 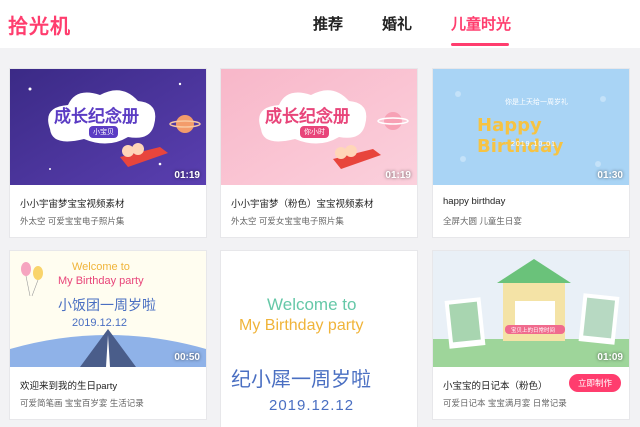 I want to click on tab-kids-time: 儿童时光, so click(x=481, y=23).